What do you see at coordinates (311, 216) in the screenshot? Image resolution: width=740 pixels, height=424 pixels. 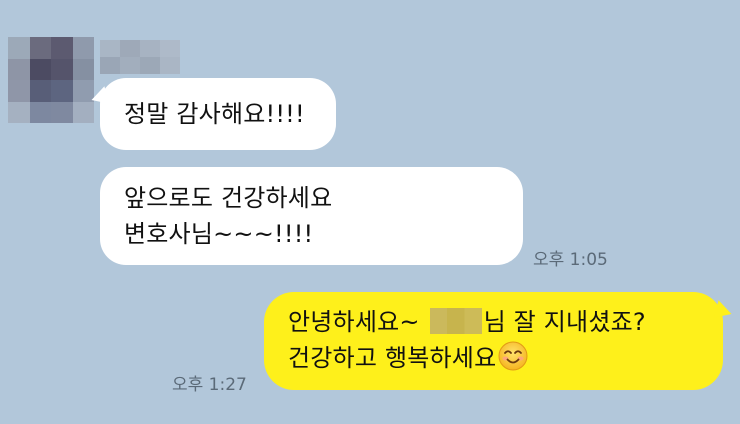 I see `incoming-message-bubble: 앞으로도 건강하세요 변호사님~~~!!!!` at bounding box center [311, 216].